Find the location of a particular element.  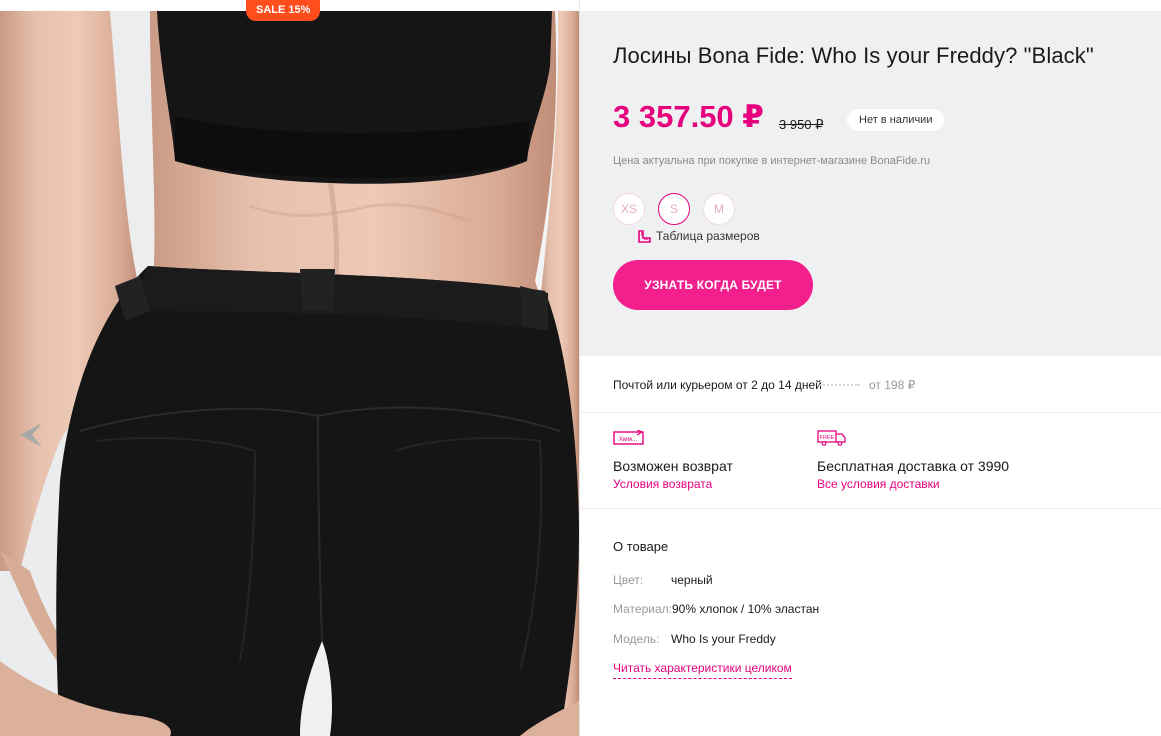

delivery-dots-divider is located at coordinates (840, 385).